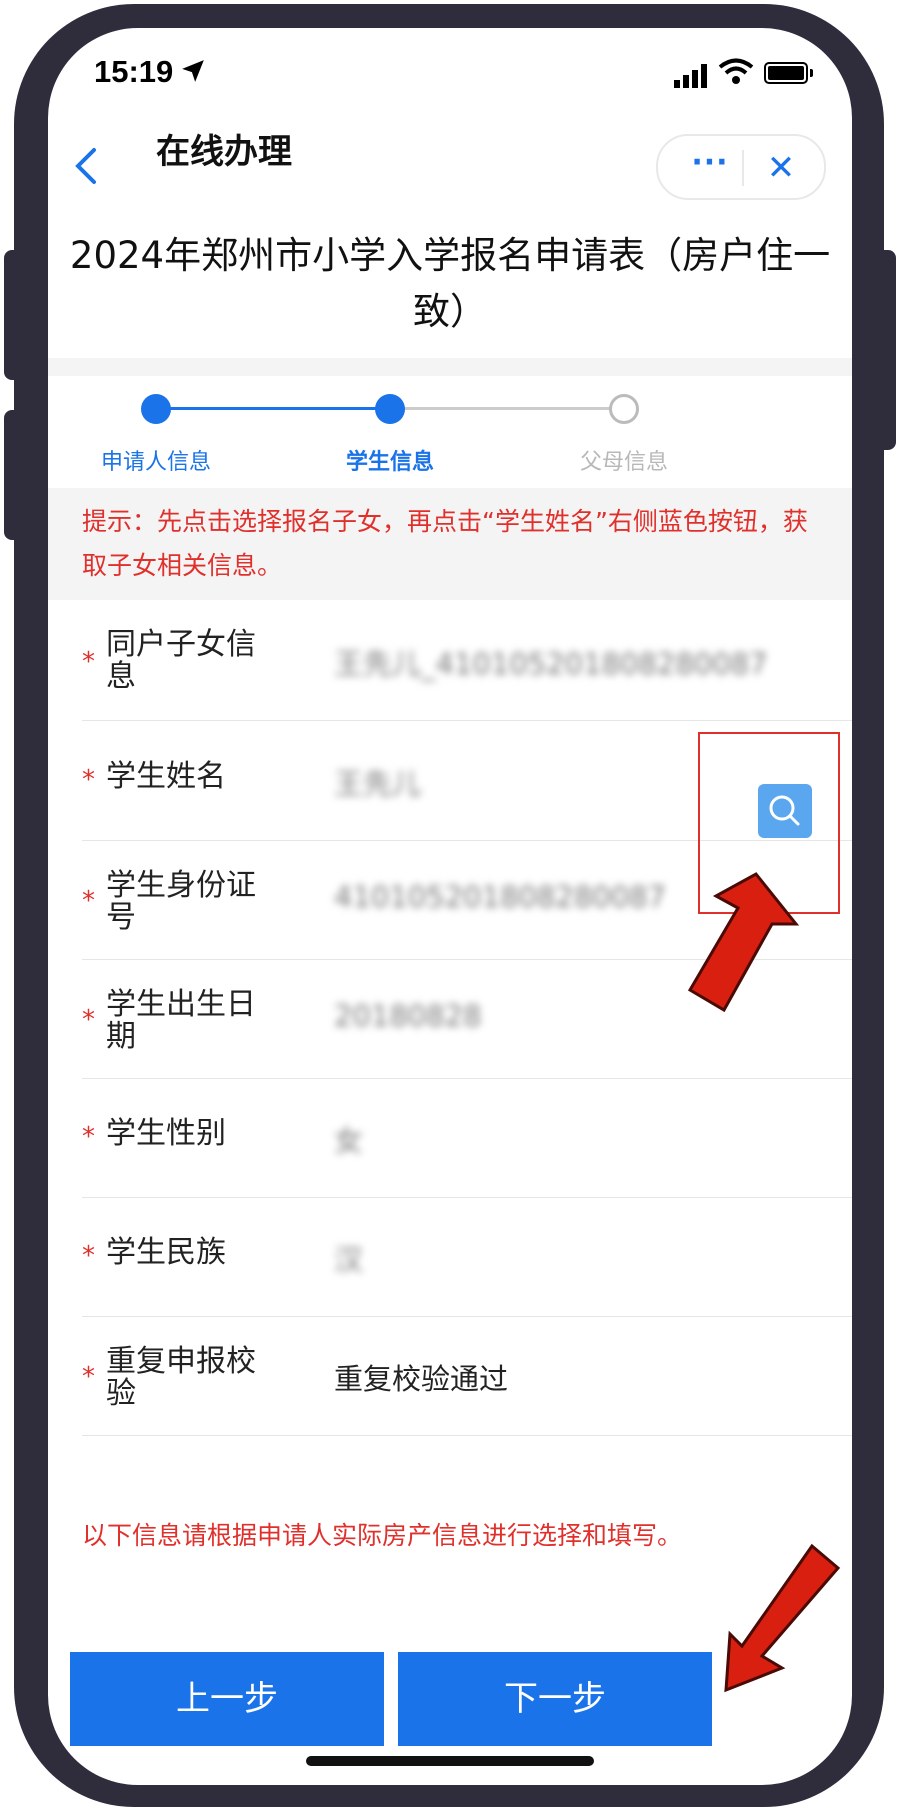 This screenshot has height=1813, width=900. Describe the element at coordinates (450, 432) in the screenshot. I see `progress-stepper: 申请人信息 学生信息 父母信息` at that location.